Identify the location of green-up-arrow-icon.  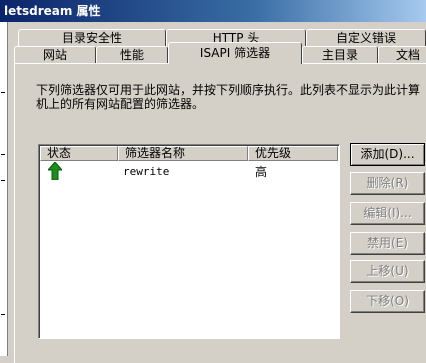
(55, 172).